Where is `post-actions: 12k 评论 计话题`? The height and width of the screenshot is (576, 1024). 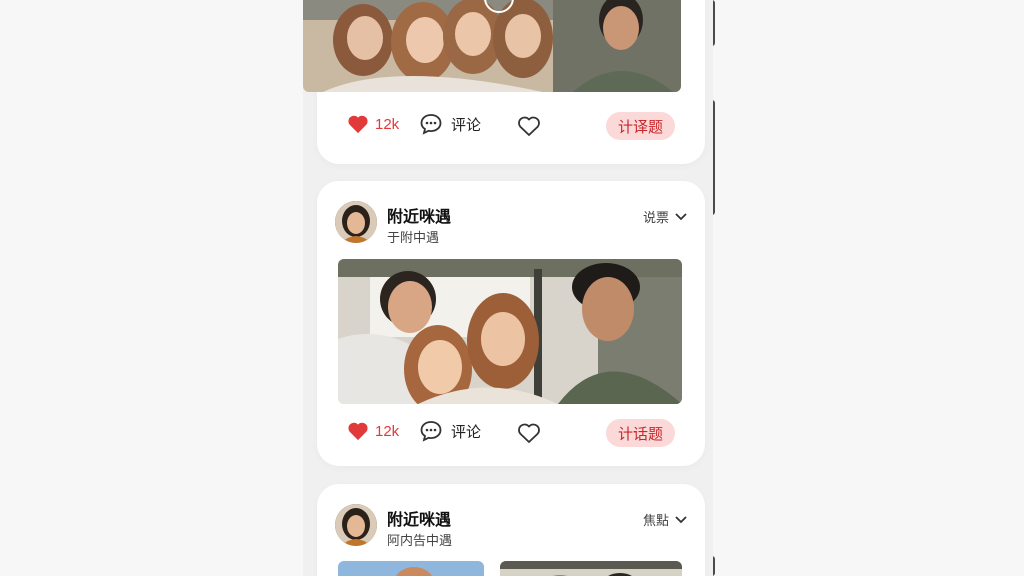
post-actions: 12k 评论 计话题 is located at coordinates (511, 434).